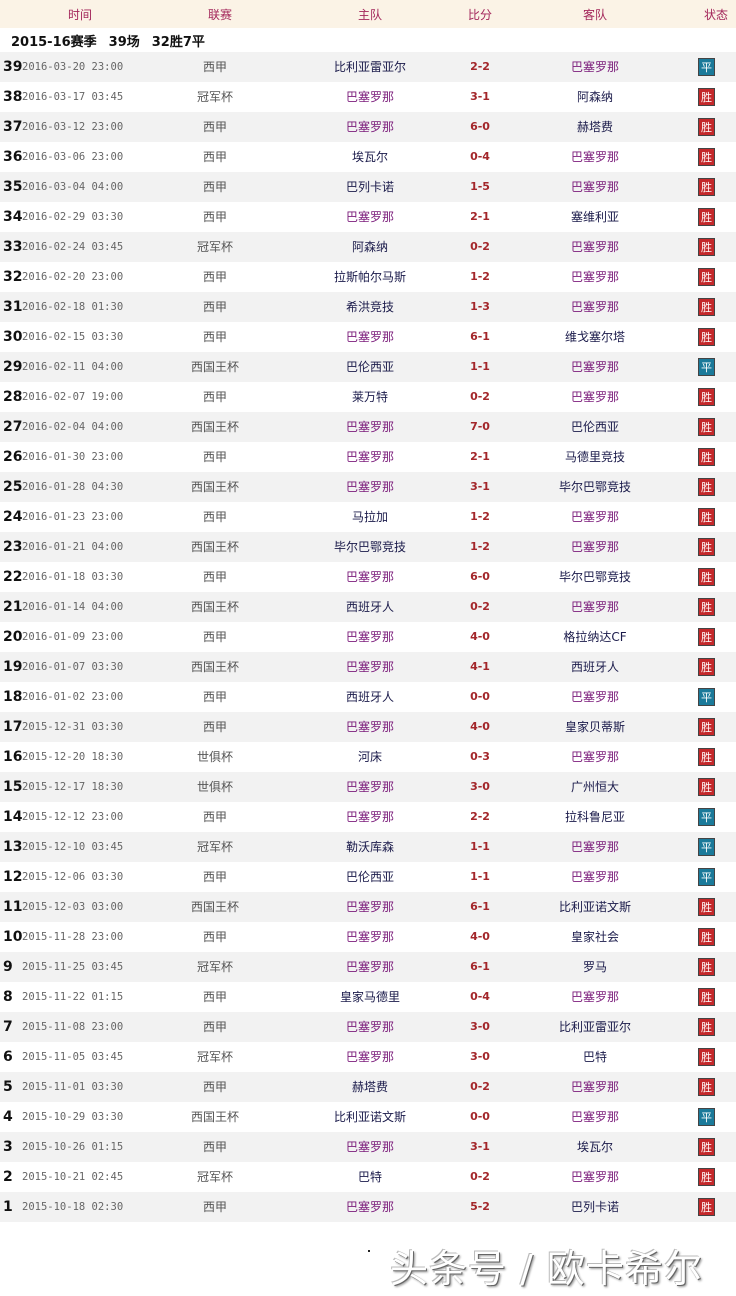  What do you see at coordinates (595, 127) in the screenshot?
I see `away-team: 赫塔费` at bounding box center [595, 127].